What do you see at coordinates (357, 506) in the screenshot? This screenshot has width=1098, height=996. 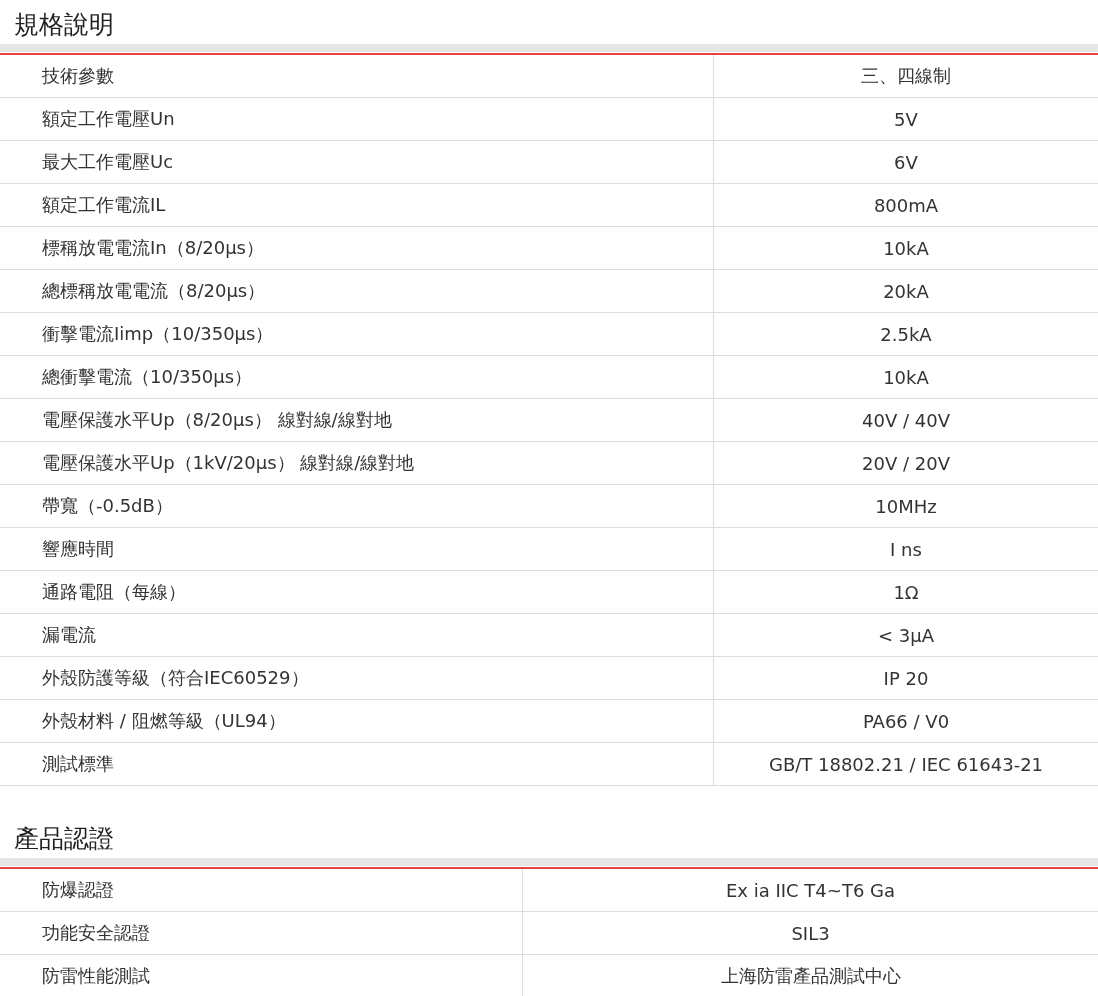 I see `spec-label: 帶寬（-0.5dB）` at bounding box center [357, 506].